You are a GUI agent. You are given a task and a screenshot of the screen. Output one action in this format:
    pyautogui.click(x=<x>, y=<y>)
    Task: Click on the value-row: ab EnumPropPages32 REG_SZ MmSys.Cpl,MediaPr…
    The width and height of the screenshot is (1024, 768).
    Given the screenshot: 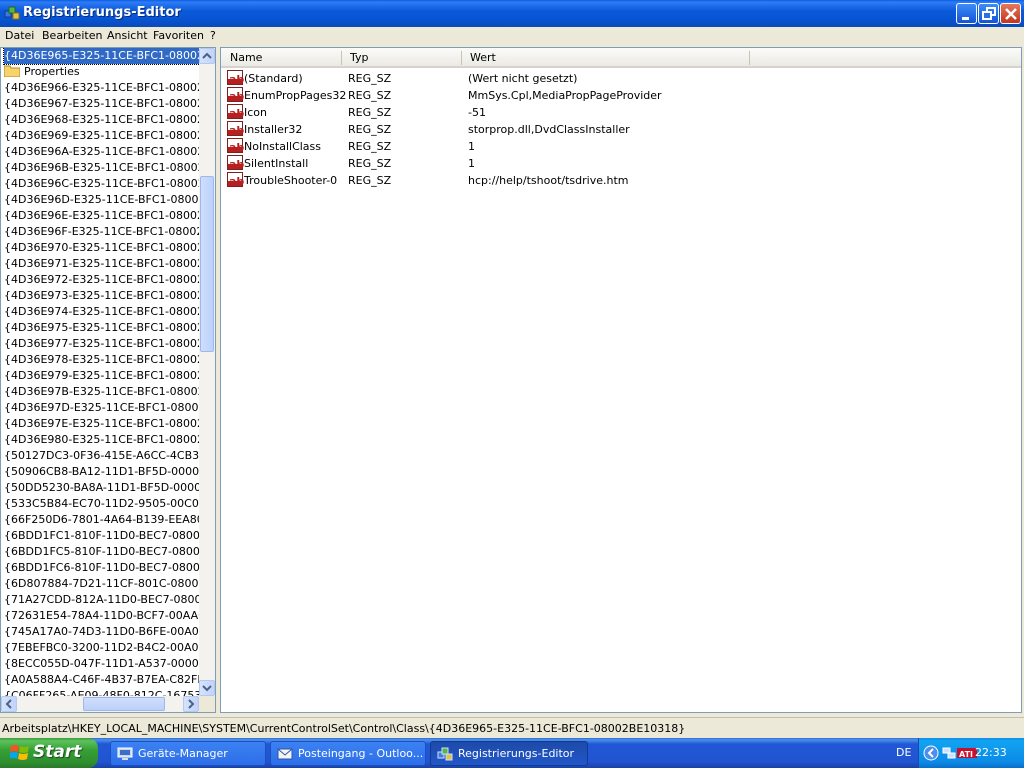 What is the action you would take?
    pyautogui.click(x=621, y=95)
    